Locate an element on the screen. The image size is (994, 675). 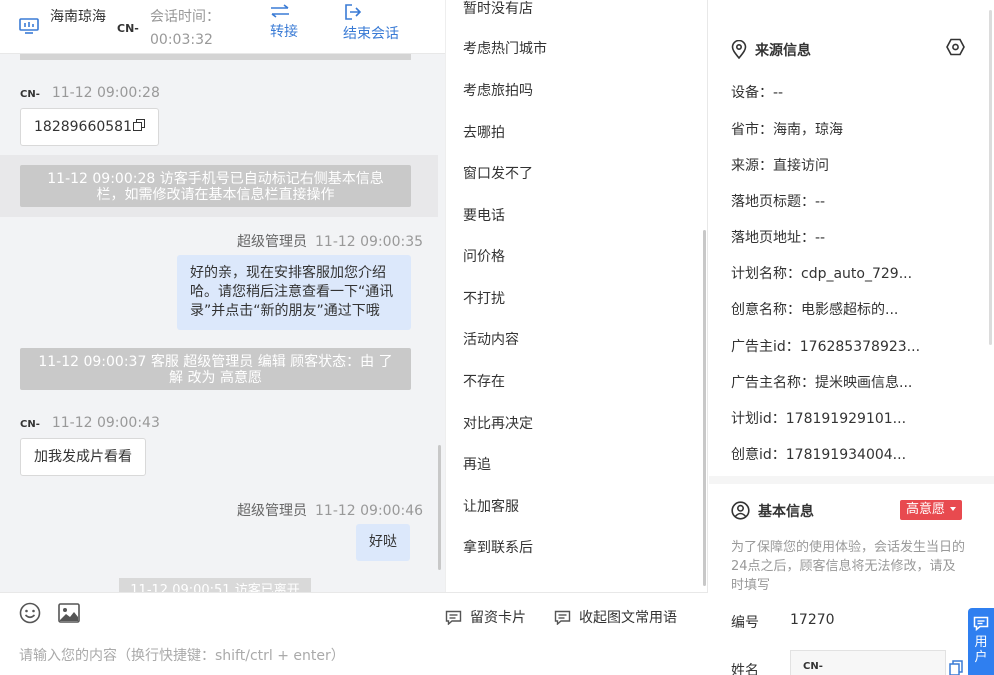
user-circle-icon is located at coordinates (740, 510).